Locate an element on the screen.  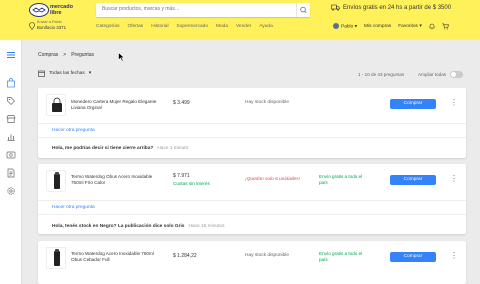
search-icon is located at coordinates (303, 10).